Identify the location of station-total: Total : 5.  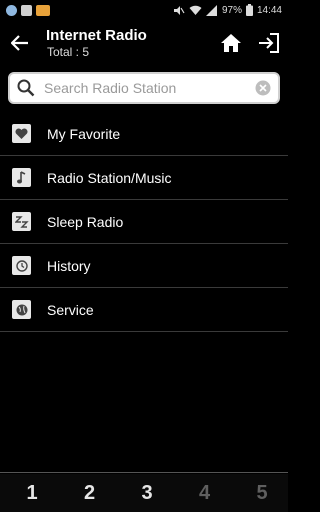
(68, 51).